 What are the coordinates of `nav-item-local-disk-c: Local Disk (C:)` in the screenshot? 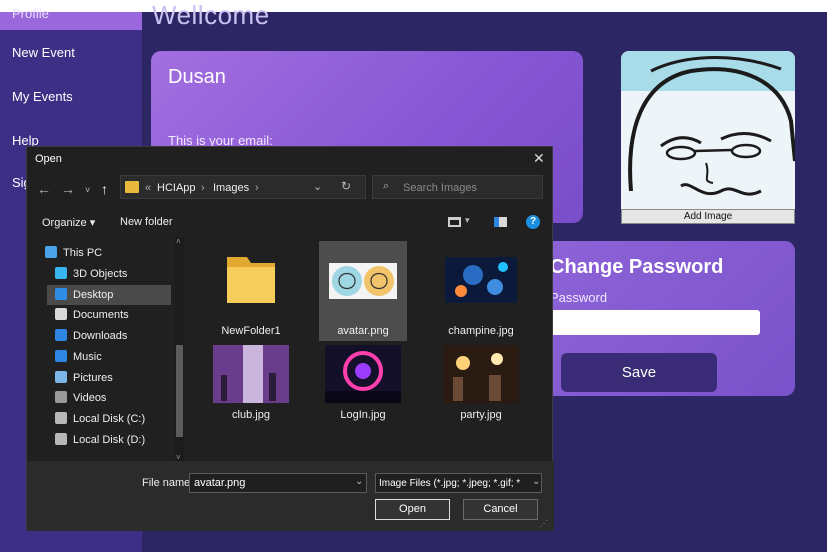 It's located at (117, 419).